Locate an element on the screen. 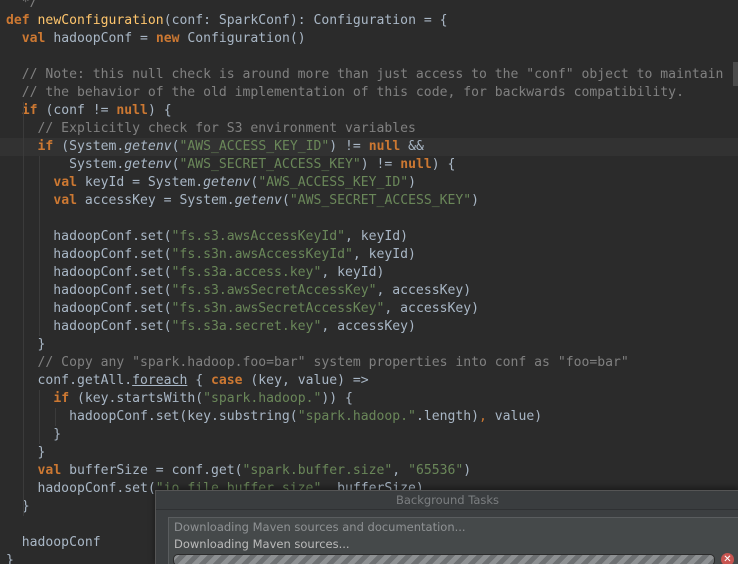 The width and height of the screenshot is (738, 564). scrollbar-marker is located at coordinates (735, 74).